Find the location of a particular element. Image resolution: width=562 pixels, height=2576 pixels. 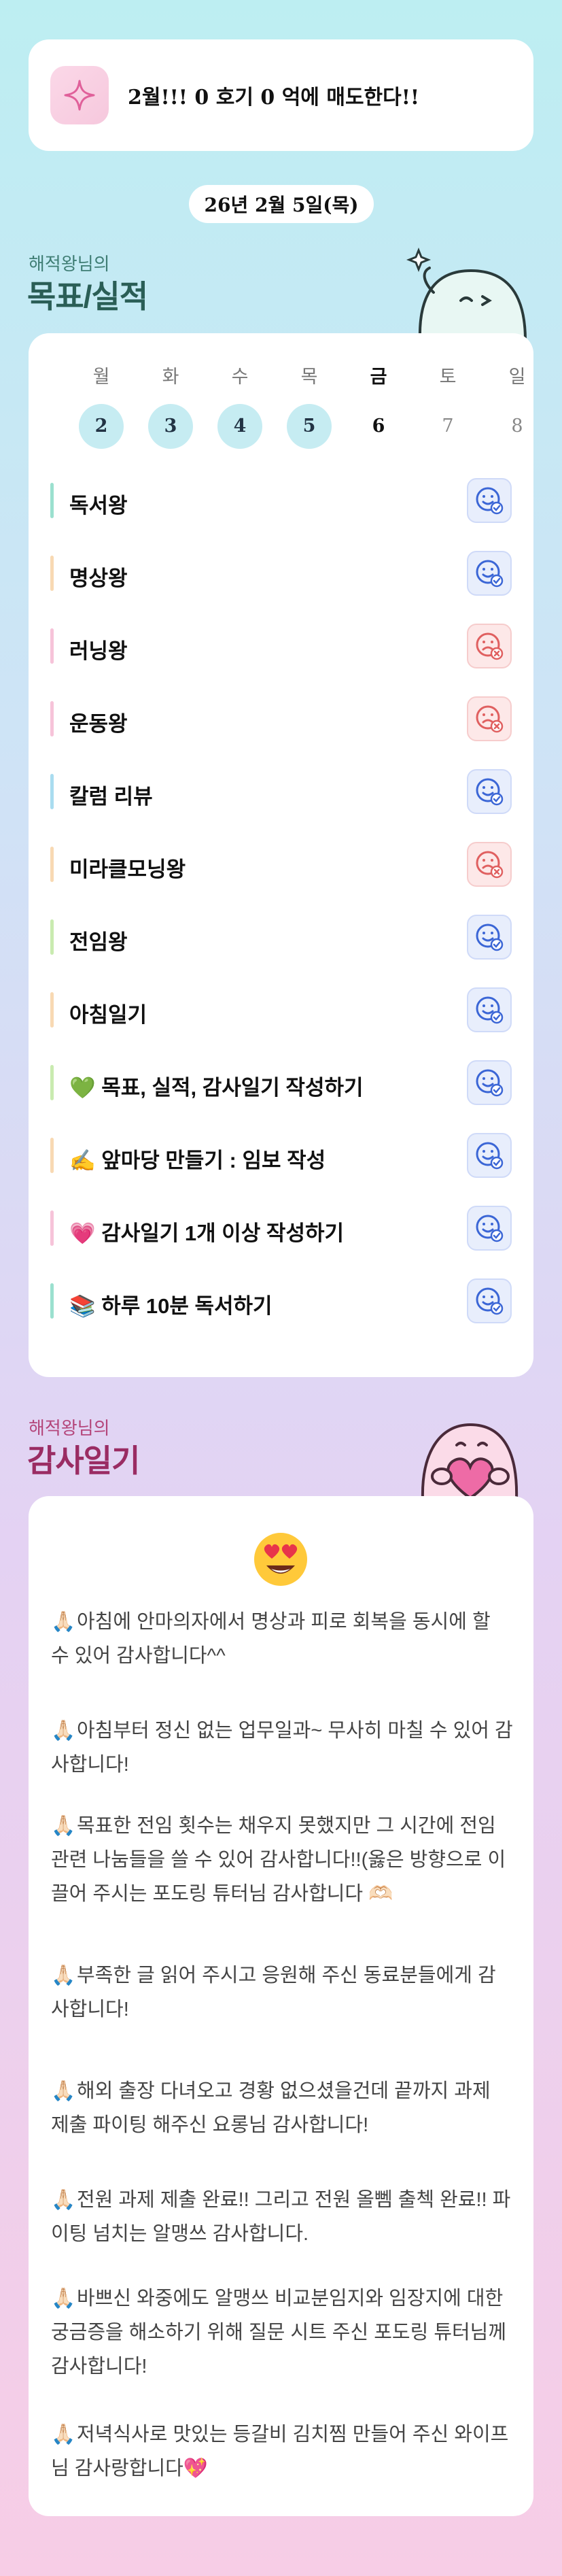

day-number-tue: 3 is located at coordinates (170, 426).